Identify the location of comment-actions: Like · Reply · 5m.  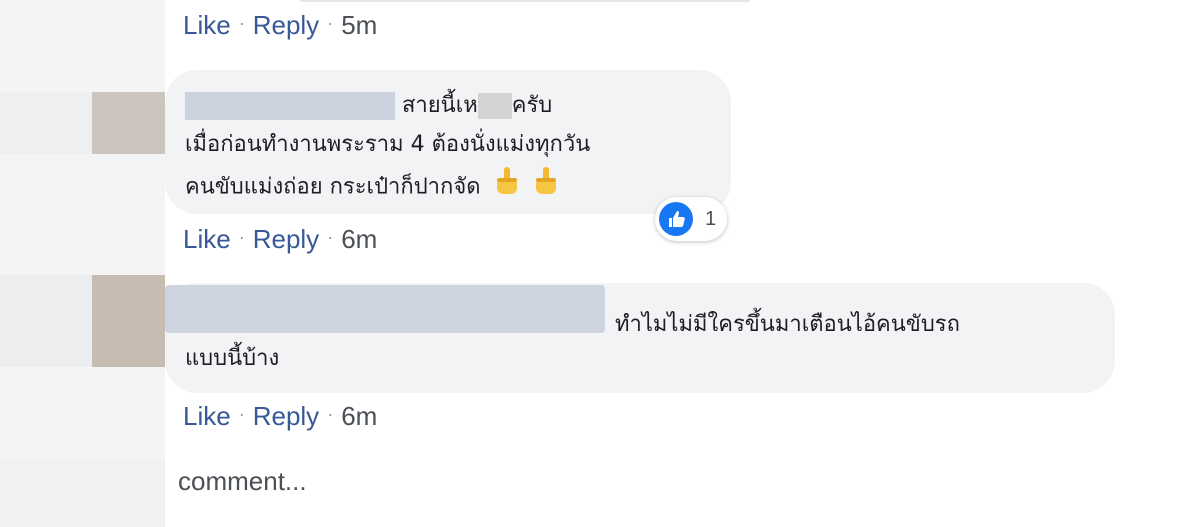
(280, 25).